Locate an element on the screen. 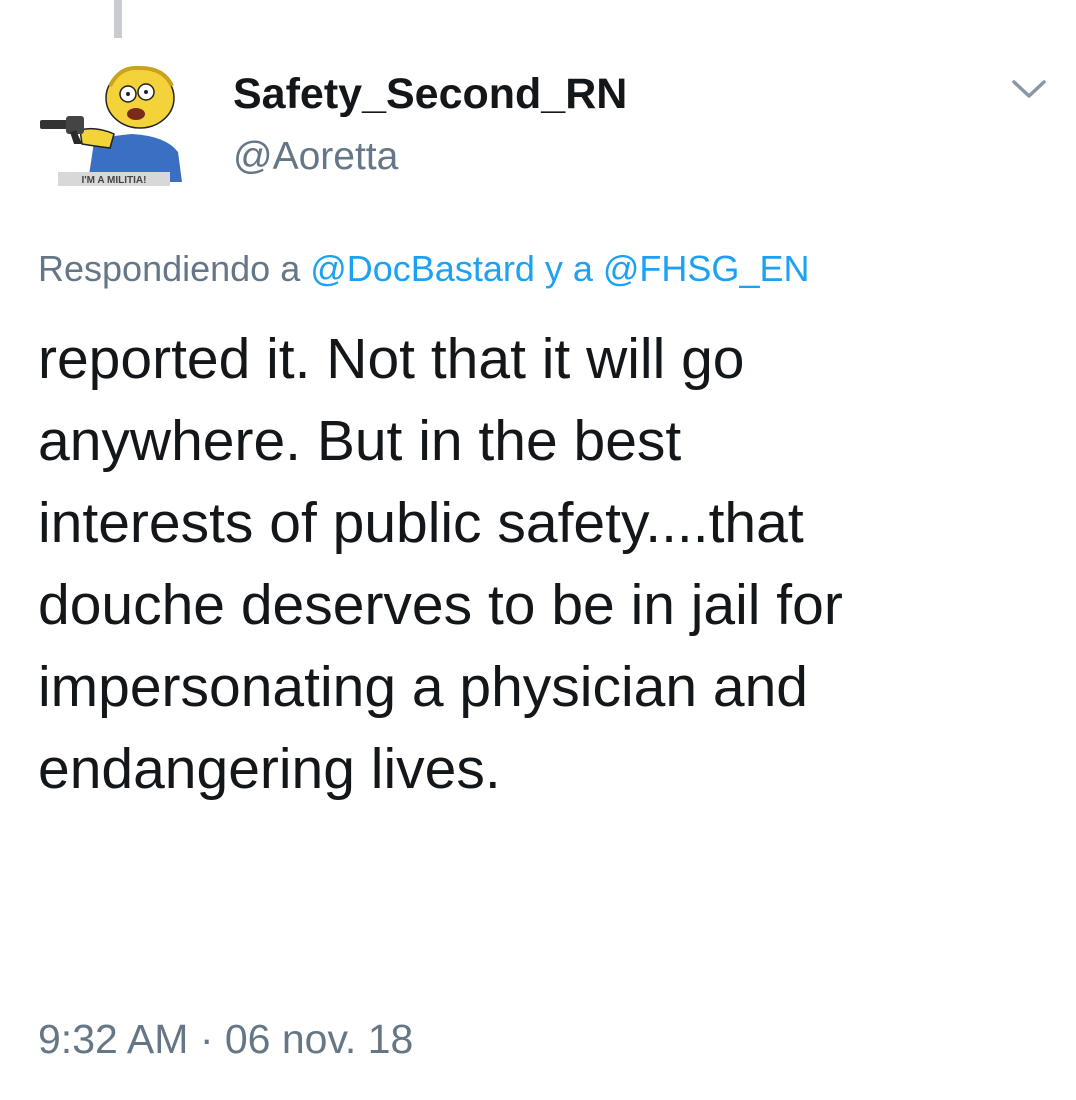 The width and height of the screenshot is (1076, 1100). tweet-menu-button is located at coordinates (1029, 89).